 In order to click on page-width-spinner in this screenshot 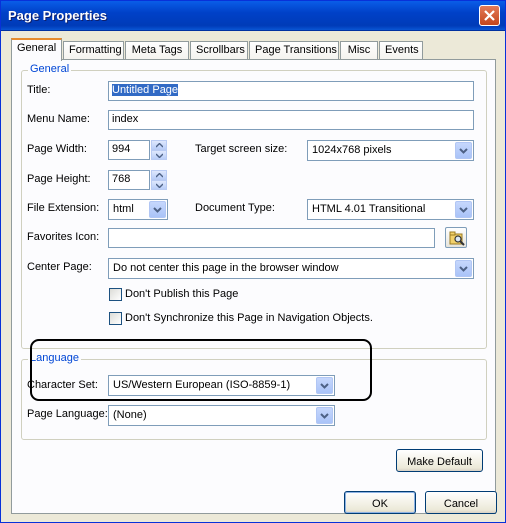, I will do `click(159, 150)`.